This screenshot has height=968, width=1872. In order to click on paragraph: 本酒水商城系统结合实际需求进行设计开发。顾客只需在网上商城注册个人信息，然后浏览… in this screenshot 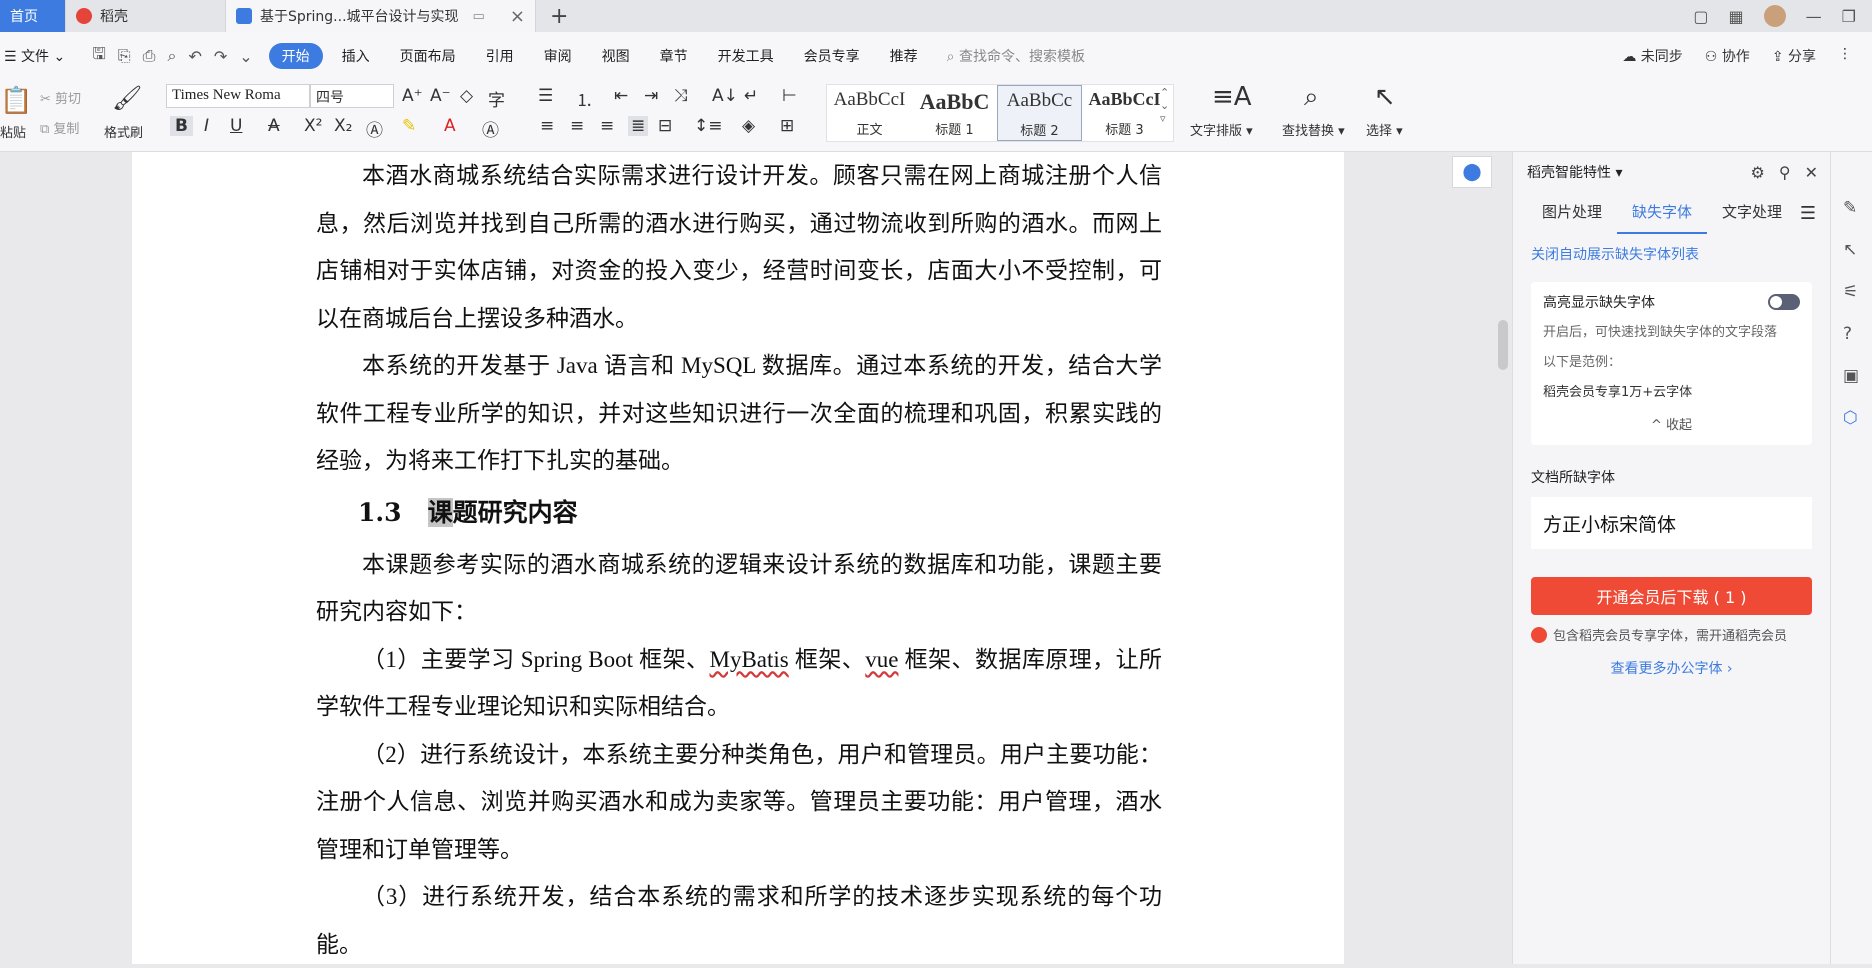, I will do `click(739, 247)`.